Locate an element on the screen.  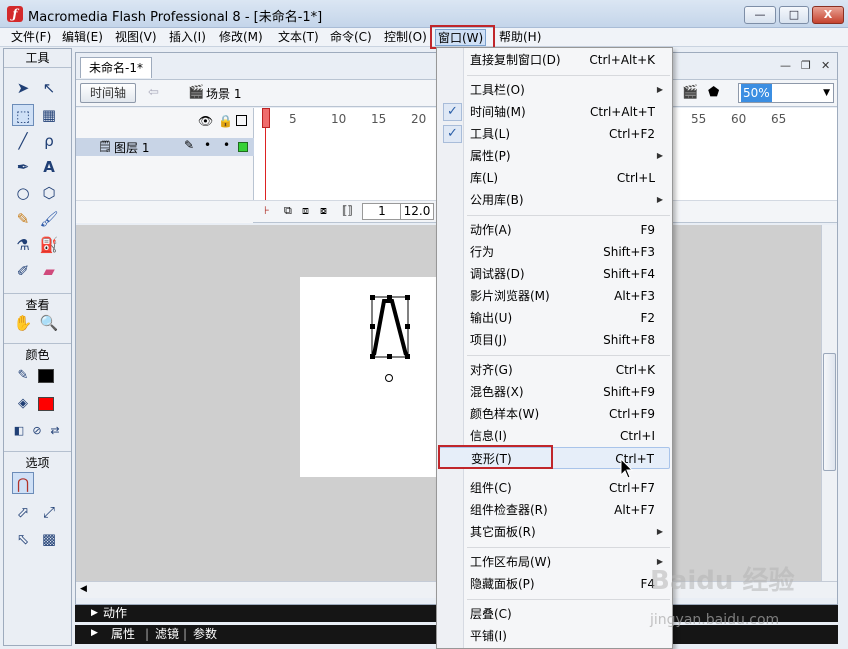
selected-shape is located at coordinates (370, 377).